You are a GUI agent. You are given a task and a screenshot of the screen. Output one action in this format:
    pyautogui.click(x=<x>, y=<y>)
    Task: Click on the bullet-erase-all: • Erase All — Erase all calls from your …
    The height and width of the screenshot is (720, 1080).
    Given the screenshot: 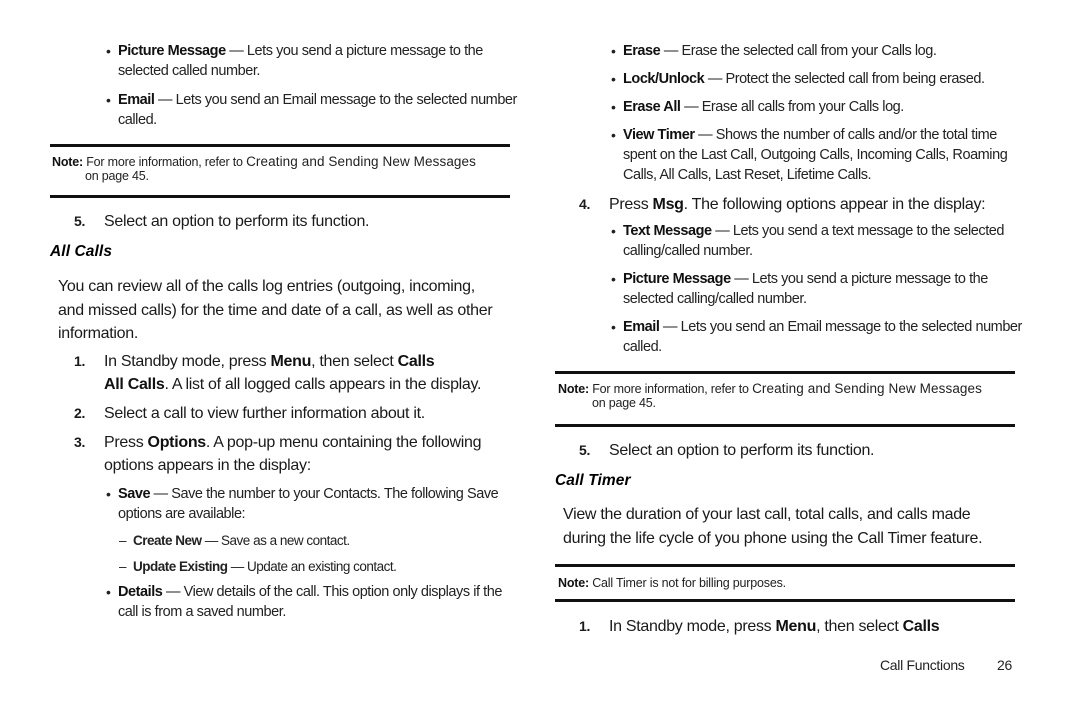 What is the action you would take?
    pyautogui.click(x=757, y=107)
    